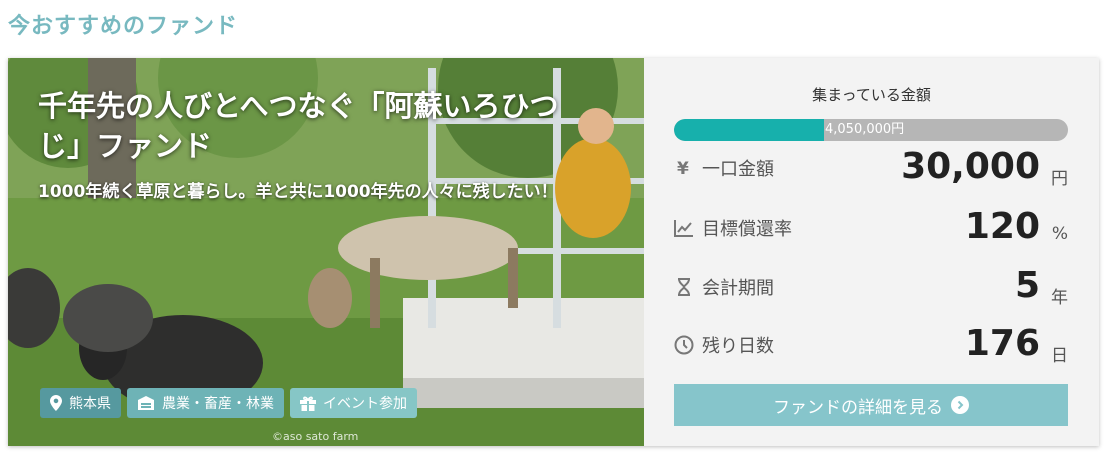 This screenshot has height=466, width=1108. Describe the element at coordinates (858, 407) in the screenshot. I see `fund-detail-button-label: ファンドの詳細を見る` at that location.